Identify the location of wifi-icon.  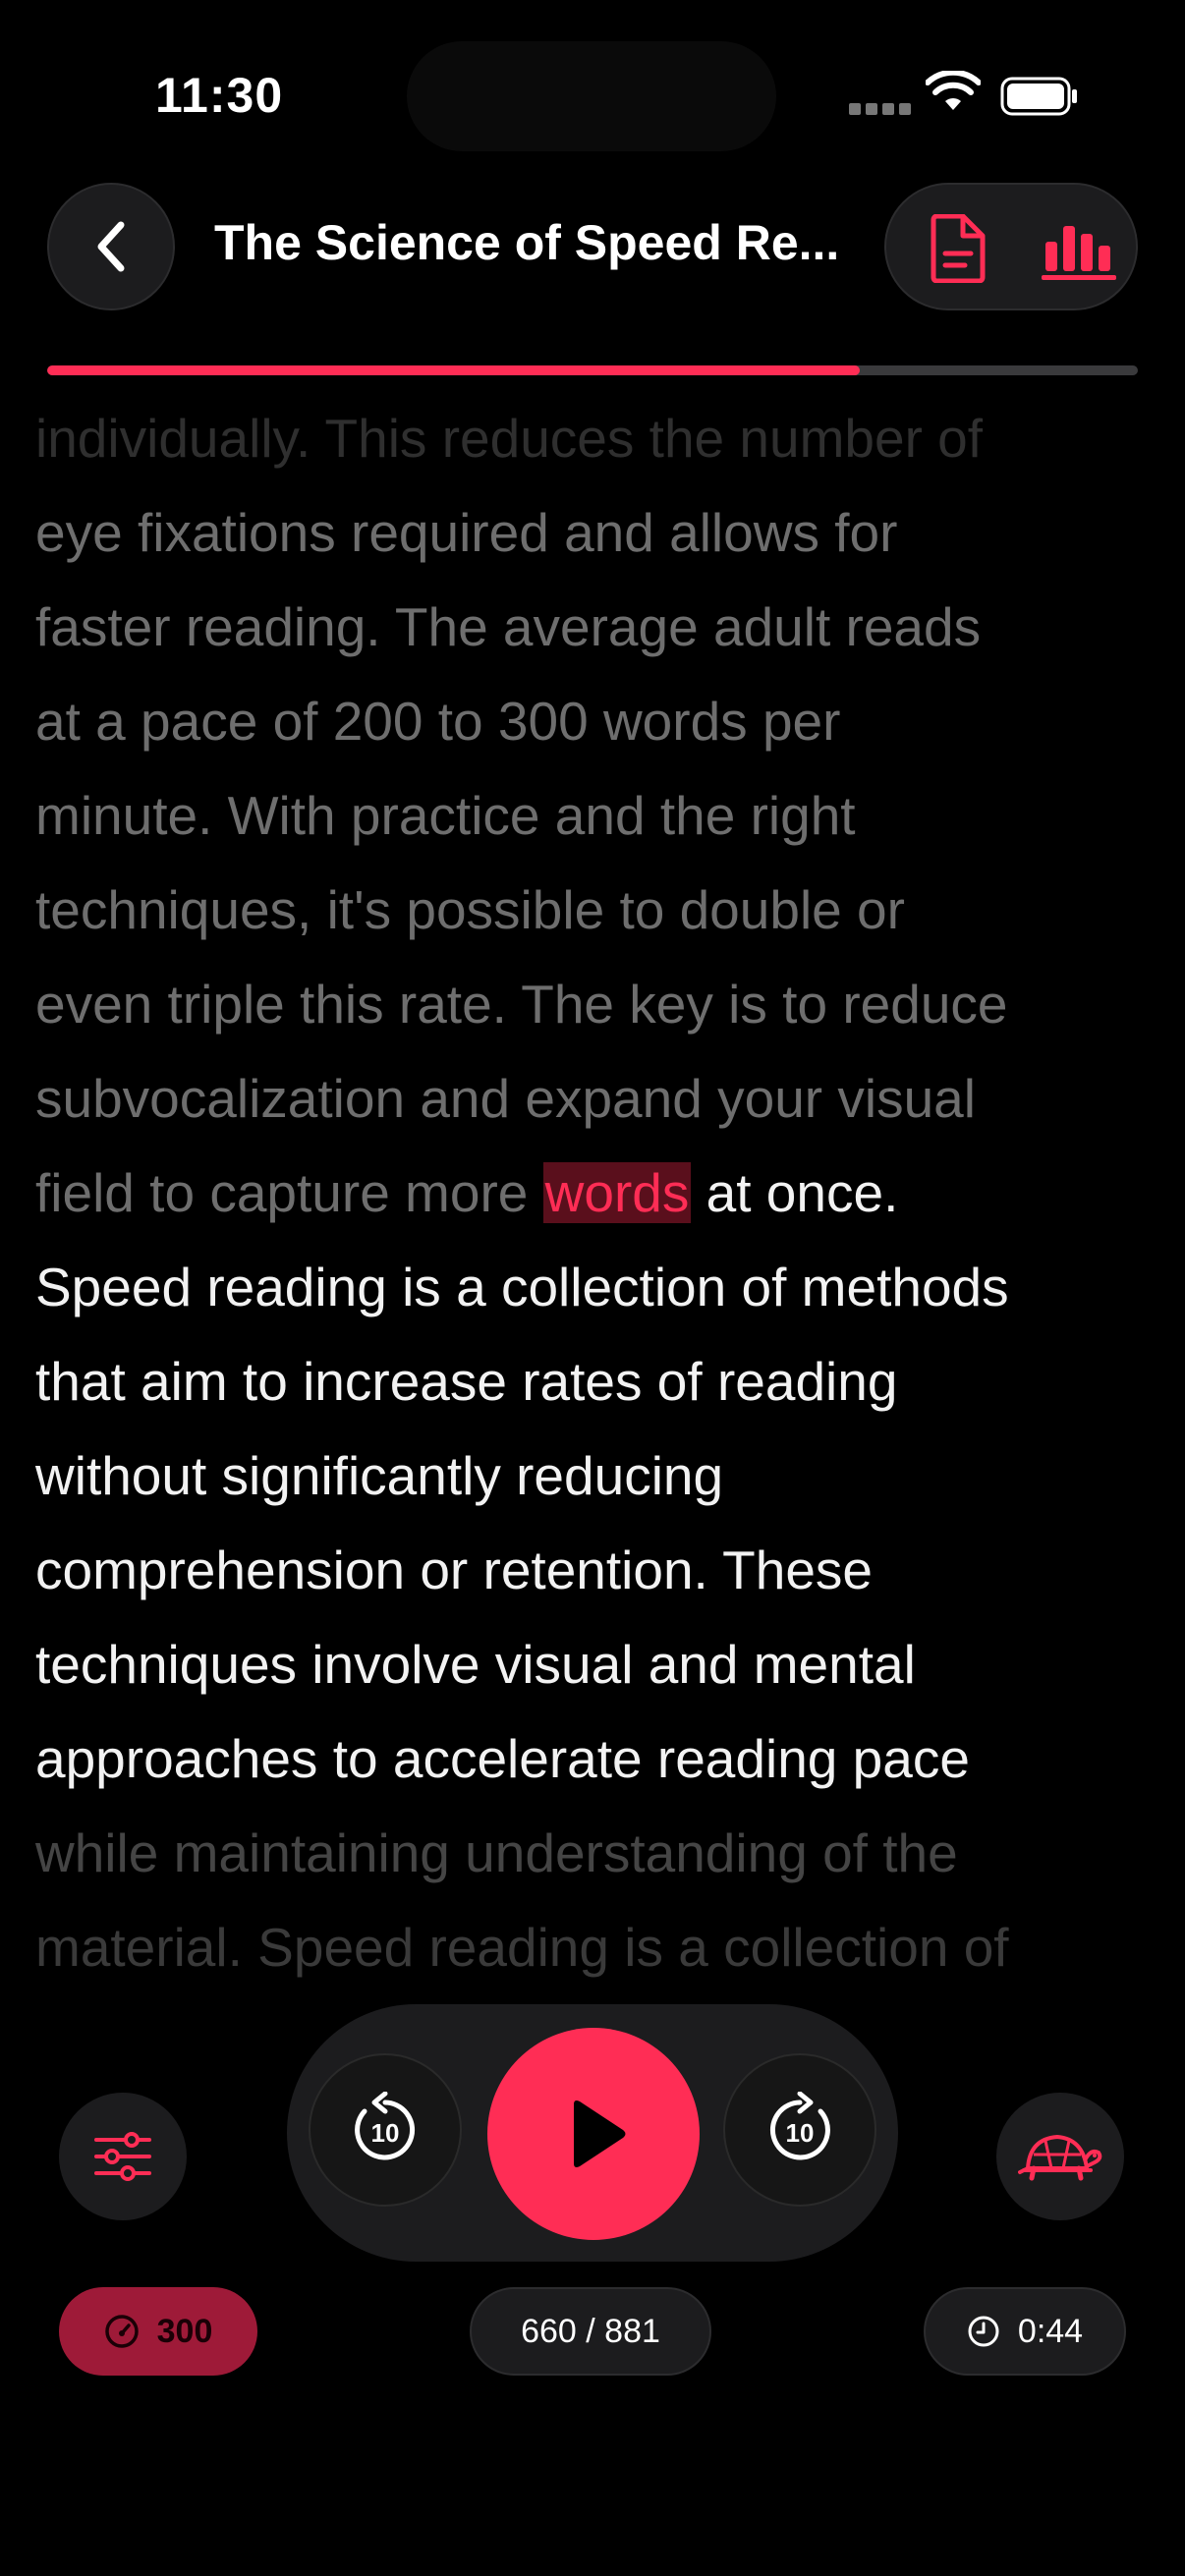
(954, 90).